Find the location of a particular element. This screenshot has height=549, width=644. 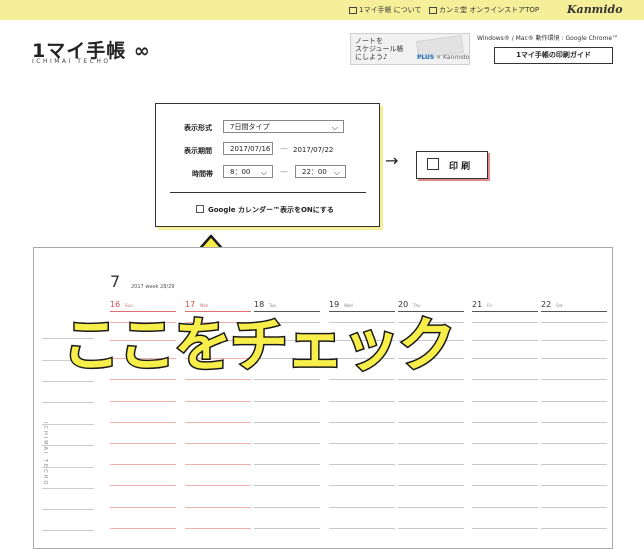

ad-footer: PLUS × Kanmido is located at coordinates (443, 57).